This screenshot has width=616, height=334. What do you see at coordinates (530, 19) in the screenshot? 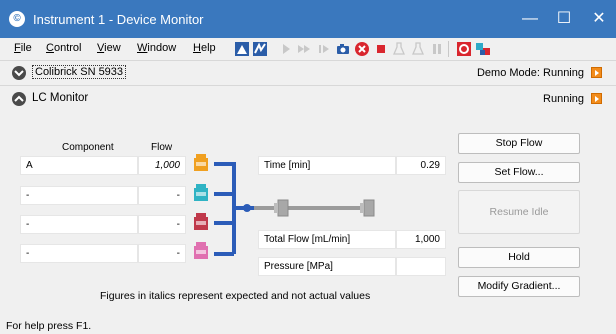
I see `minimize-icon: —` at bounding box center [530, 19].